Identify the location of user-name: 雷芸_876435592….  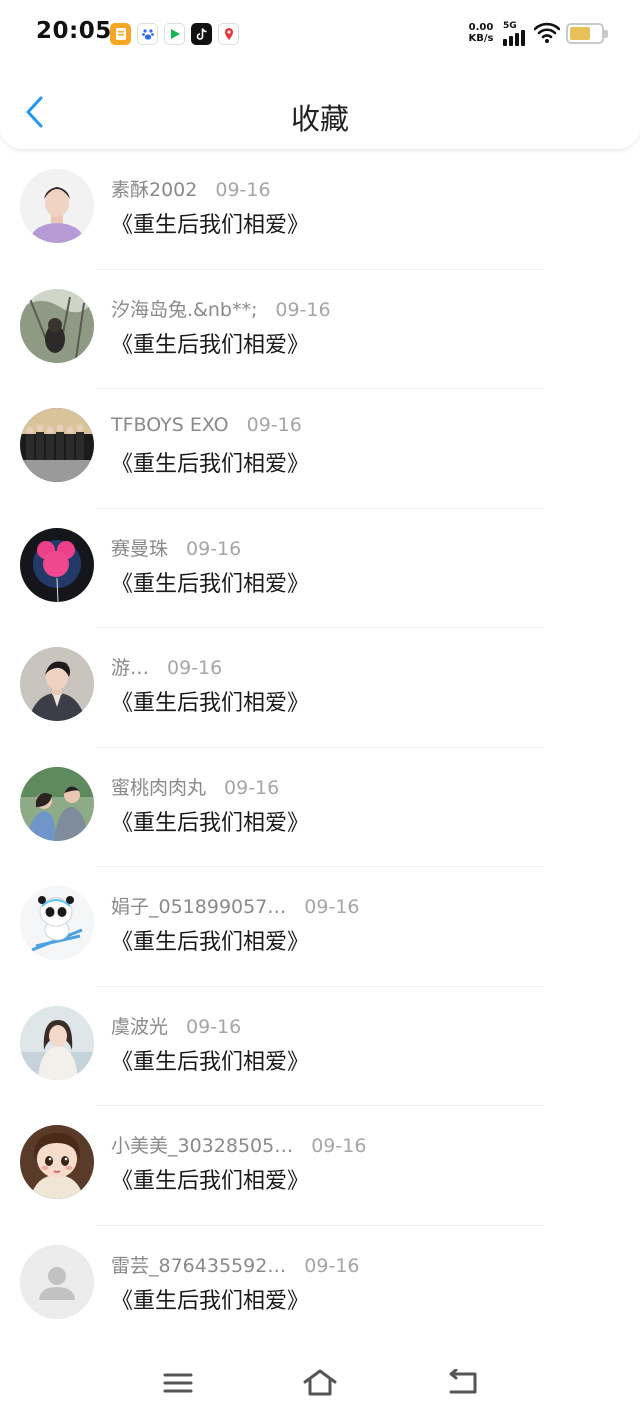
(198, 1266).